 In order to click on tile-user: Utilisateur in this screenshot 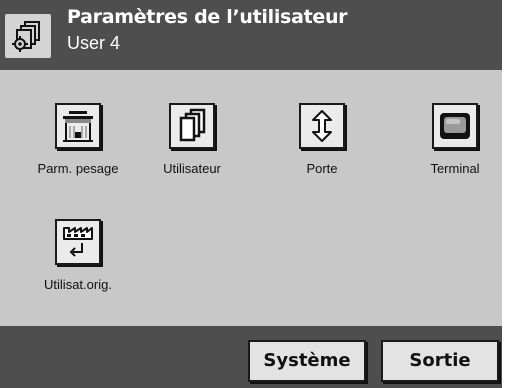, I will do `click(192, 148)`.